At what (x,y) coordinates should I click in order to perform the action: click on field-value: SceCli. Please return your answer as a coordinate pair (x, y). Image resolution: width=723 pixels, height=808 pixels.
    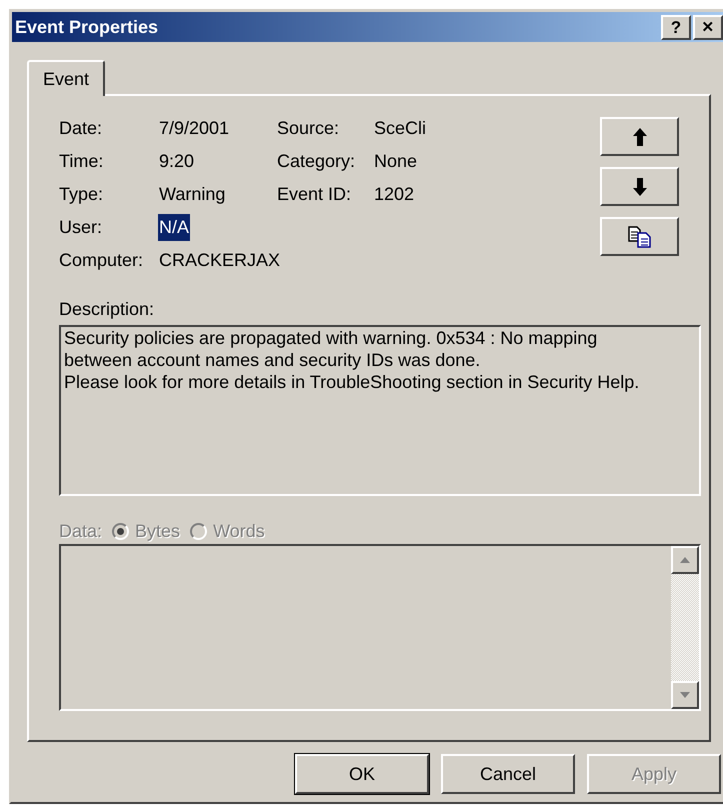
    Looking at the image, I should click on (400, 128).